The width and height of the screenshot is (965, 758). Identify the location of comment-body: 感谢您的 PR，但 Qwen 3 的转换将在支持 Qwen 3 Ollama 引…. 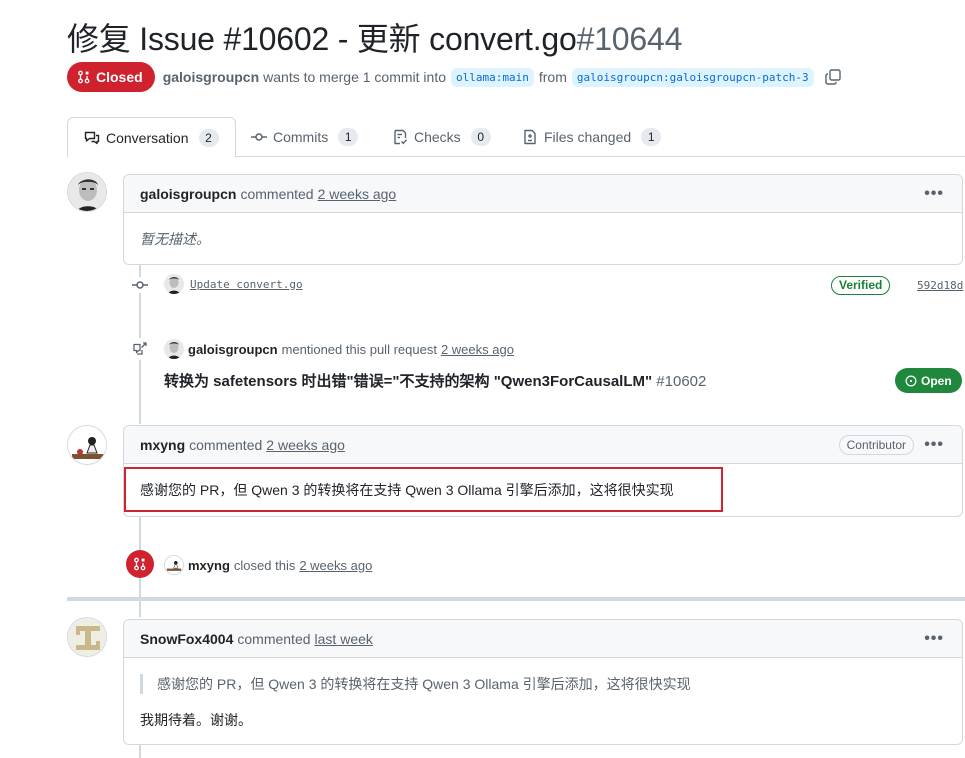
(543, 702).